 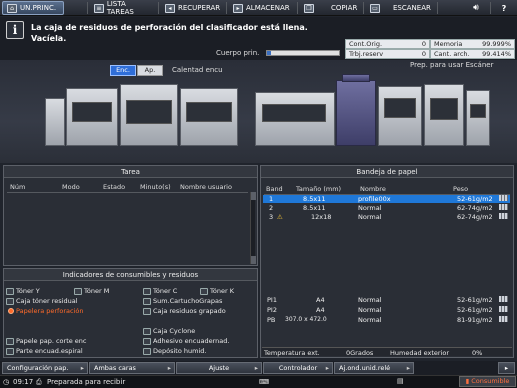 What do you see at coordinates (280, 217) in the screenshot?
I see `tray-warning-icon: ⚠` at bounding box center [280, 217].